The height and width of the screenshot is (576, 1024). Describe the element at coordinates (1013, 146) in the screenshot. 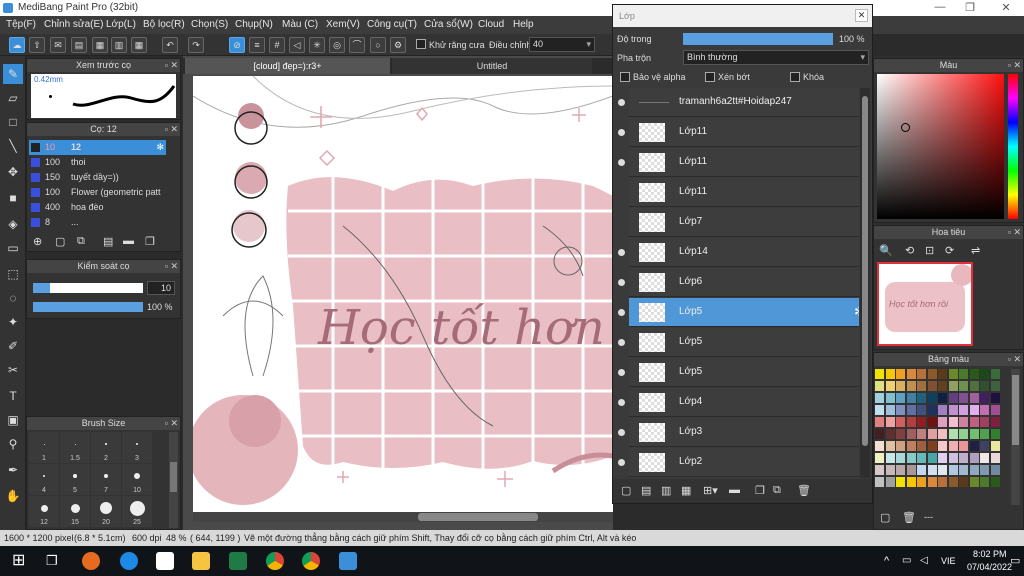

I see `hue-slider` at that location.